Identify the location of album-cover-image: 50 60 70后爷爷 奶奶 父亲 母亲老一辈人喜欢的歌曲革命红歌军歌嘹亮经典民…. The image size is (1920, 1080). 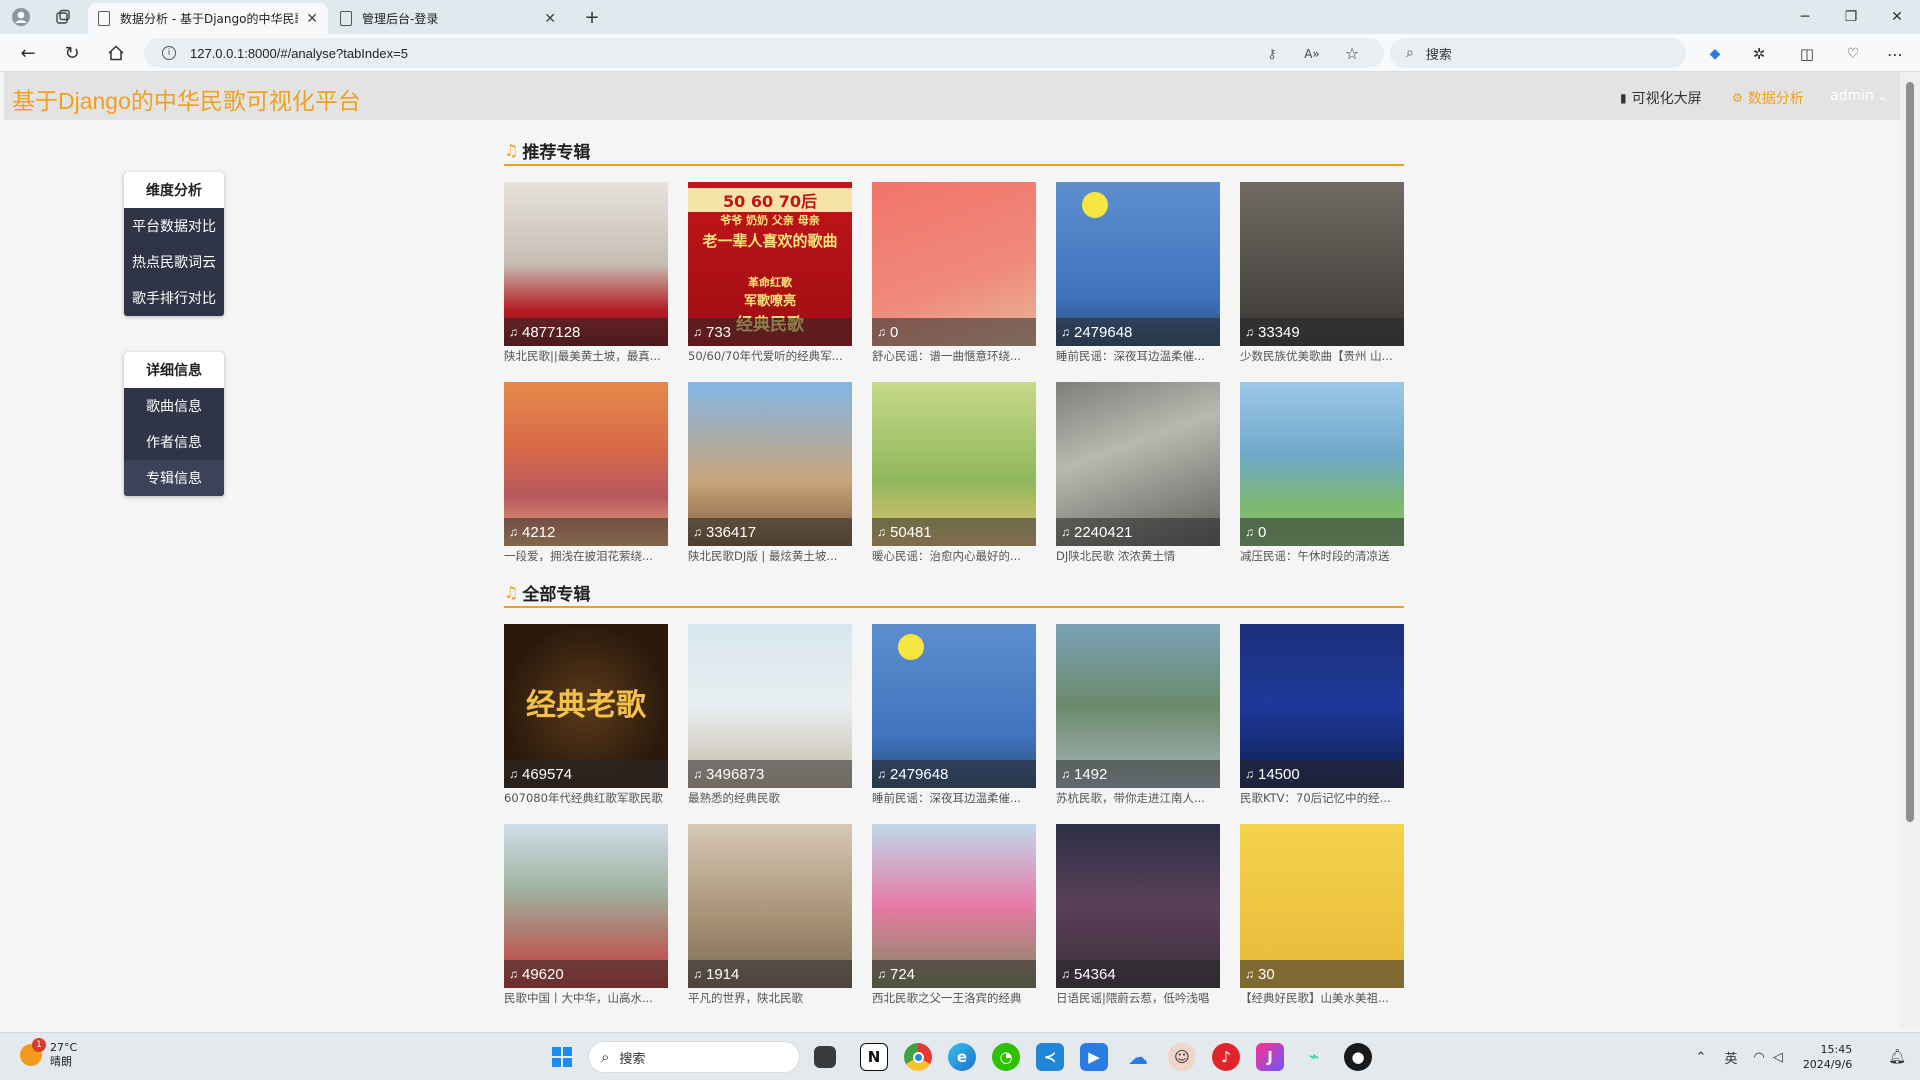
(770, 264).